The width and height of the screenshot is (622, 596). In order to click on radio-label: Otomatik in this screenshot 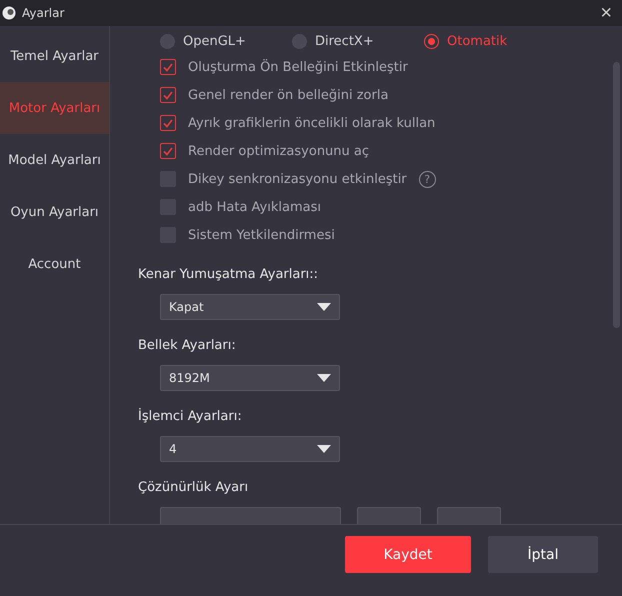, I will do `click(477, 41)`.